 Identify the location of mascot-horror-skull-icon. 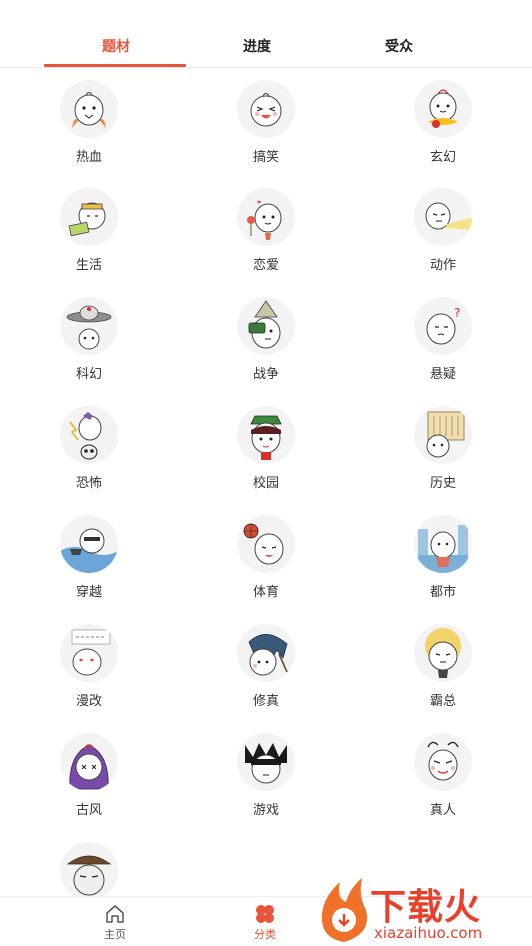
(89, 435).